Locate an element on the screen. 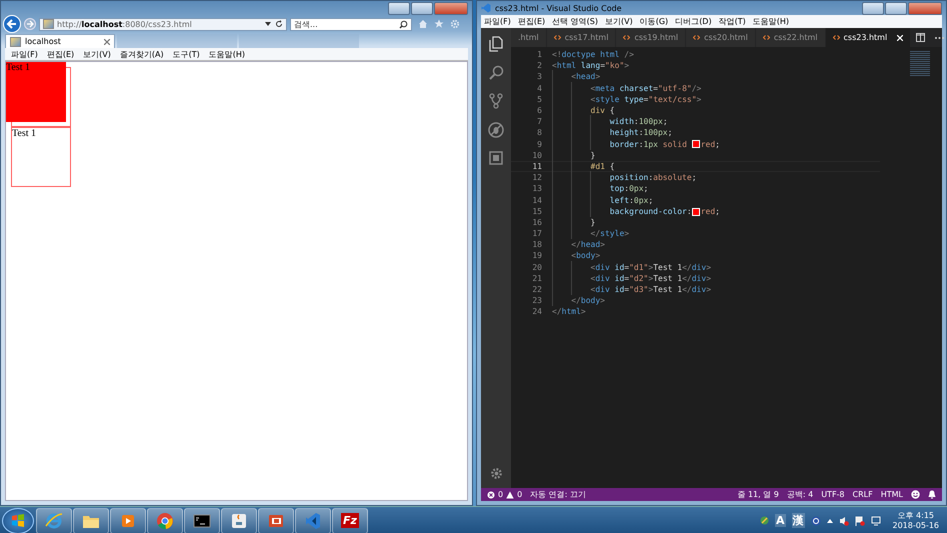  menu-item: 디버그(D) is located at coordinates (693, 21).